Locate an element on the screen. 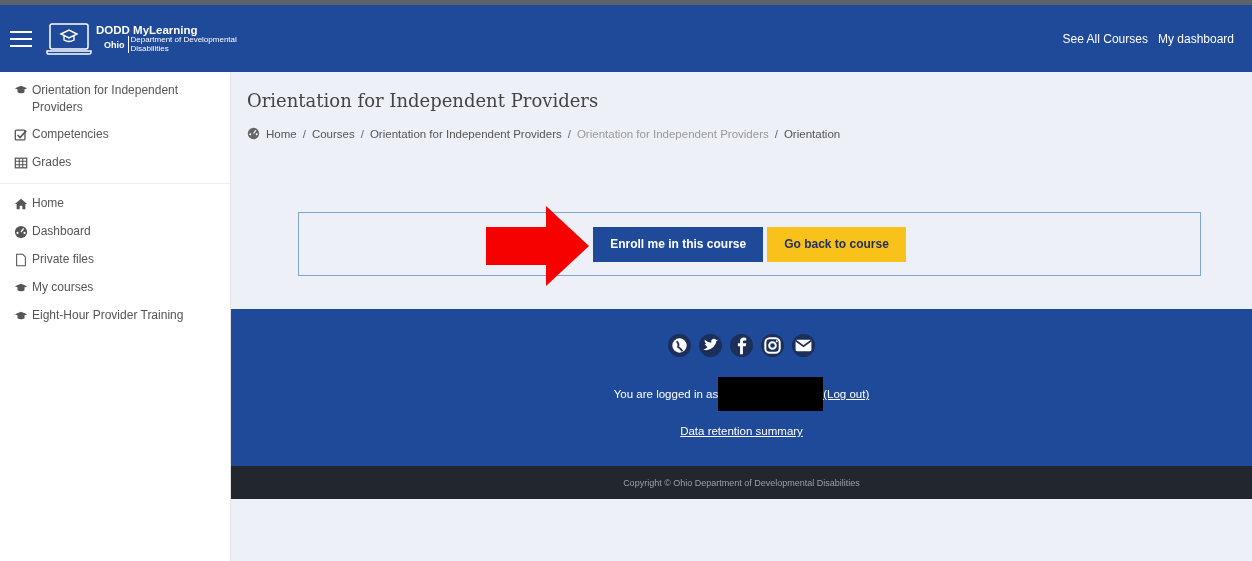  enroll-button: Enroll me in this course is located at coordinates (678, 244).